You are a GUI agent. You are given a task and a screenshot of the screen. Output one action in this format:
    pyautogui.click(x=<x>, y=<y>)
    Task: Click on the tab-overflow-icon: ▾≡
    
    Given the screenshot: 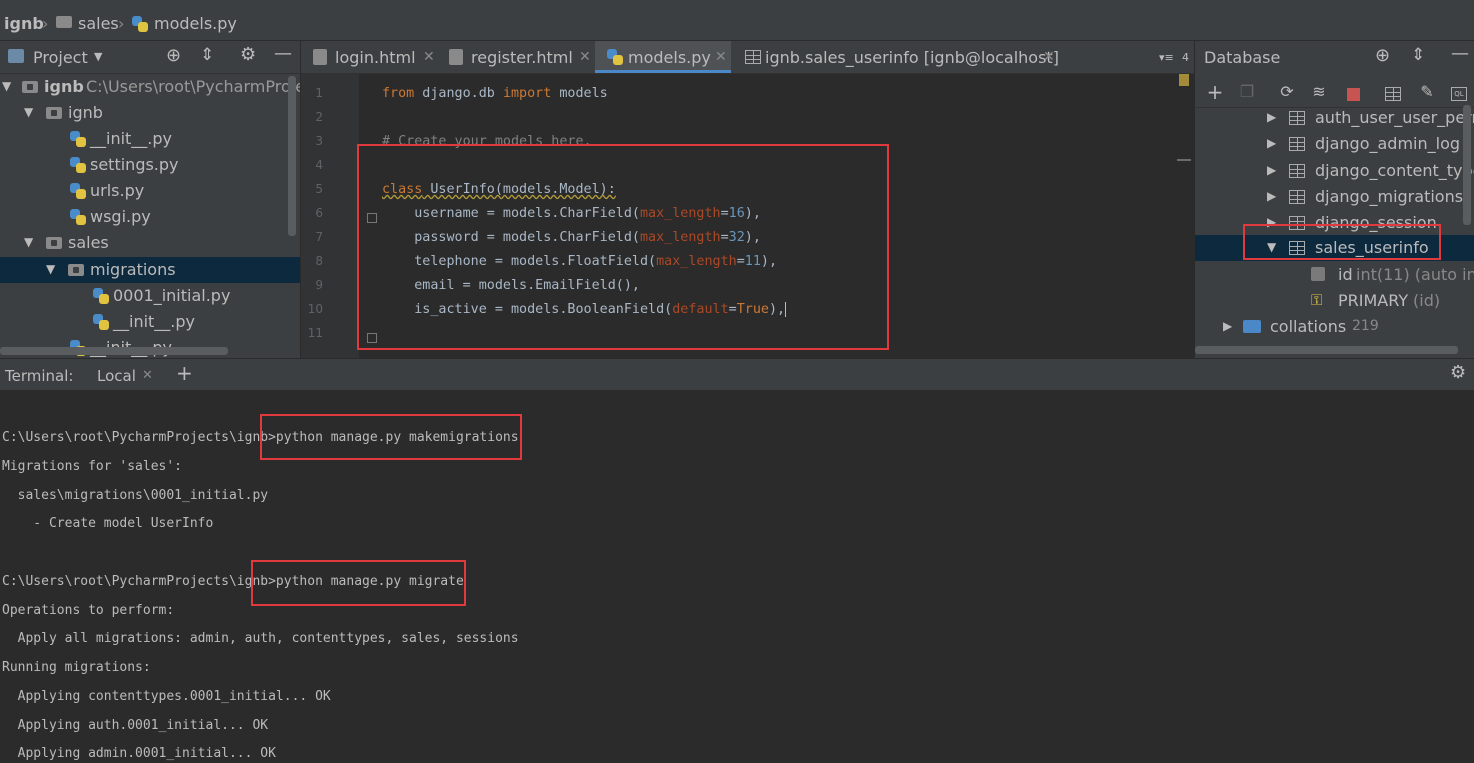 What is the action you would take?
    pyautogui.click(x=1166, y=57)
    